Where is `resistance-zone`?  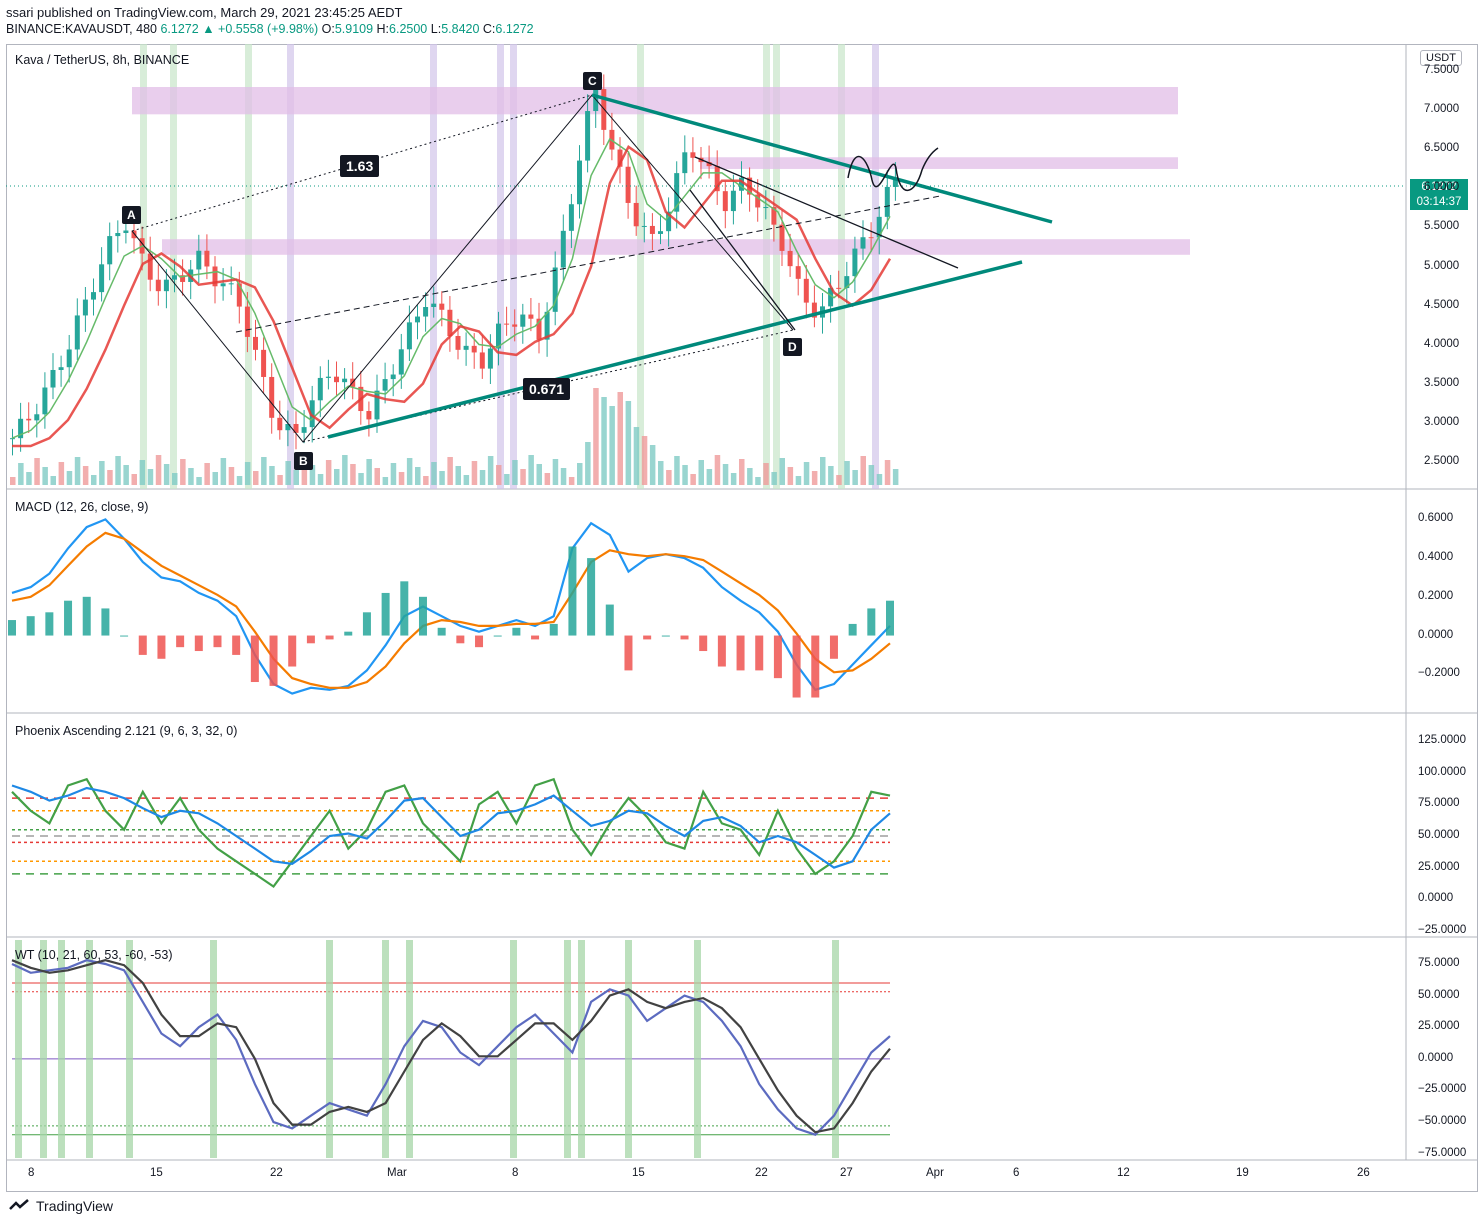 resistance-zone is located at coordinates (676, 247).